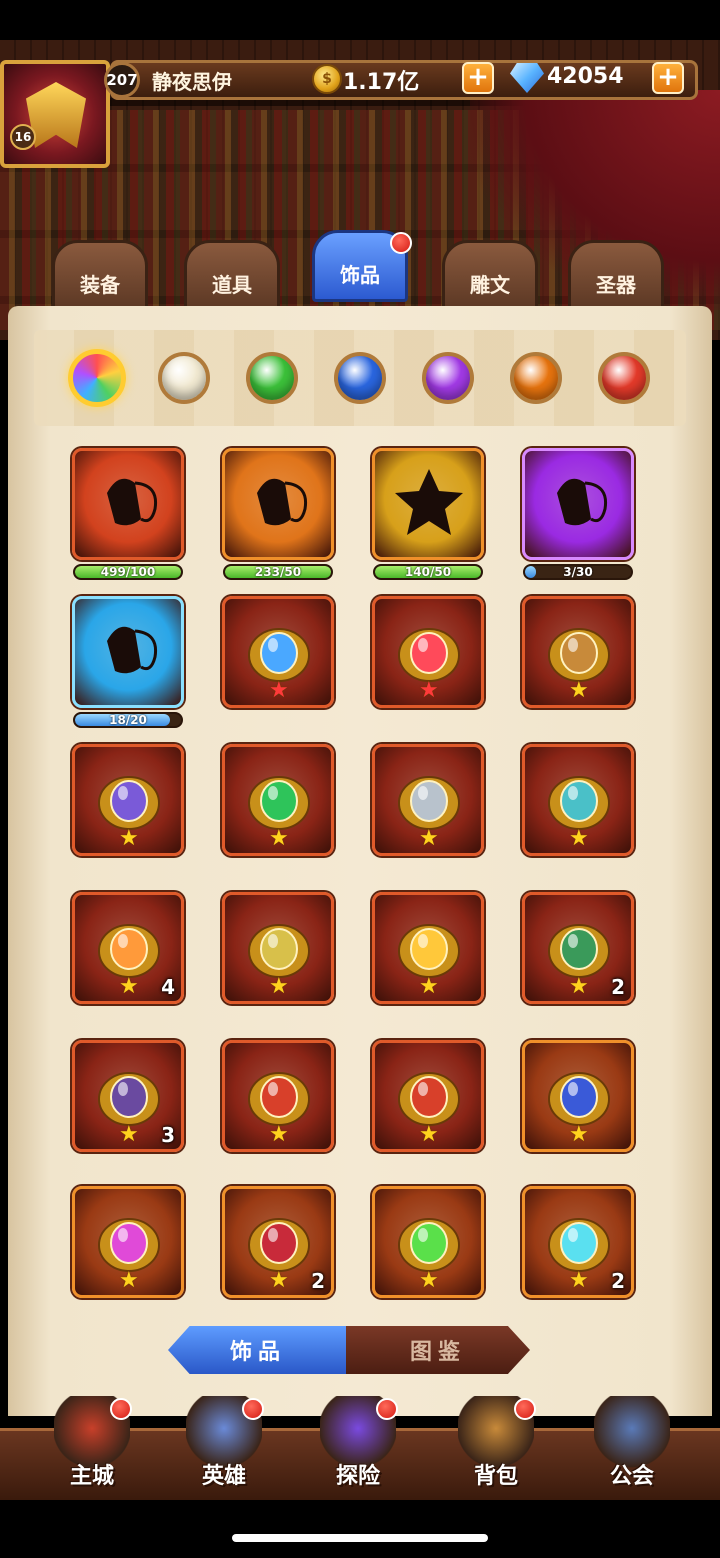 The width and height of the screenshot is (720, 1558). What do you see at coordinates (496, 1444) in the screenshot?
I see `nav-backpack: 背包` at bounding box center [496, 1444].